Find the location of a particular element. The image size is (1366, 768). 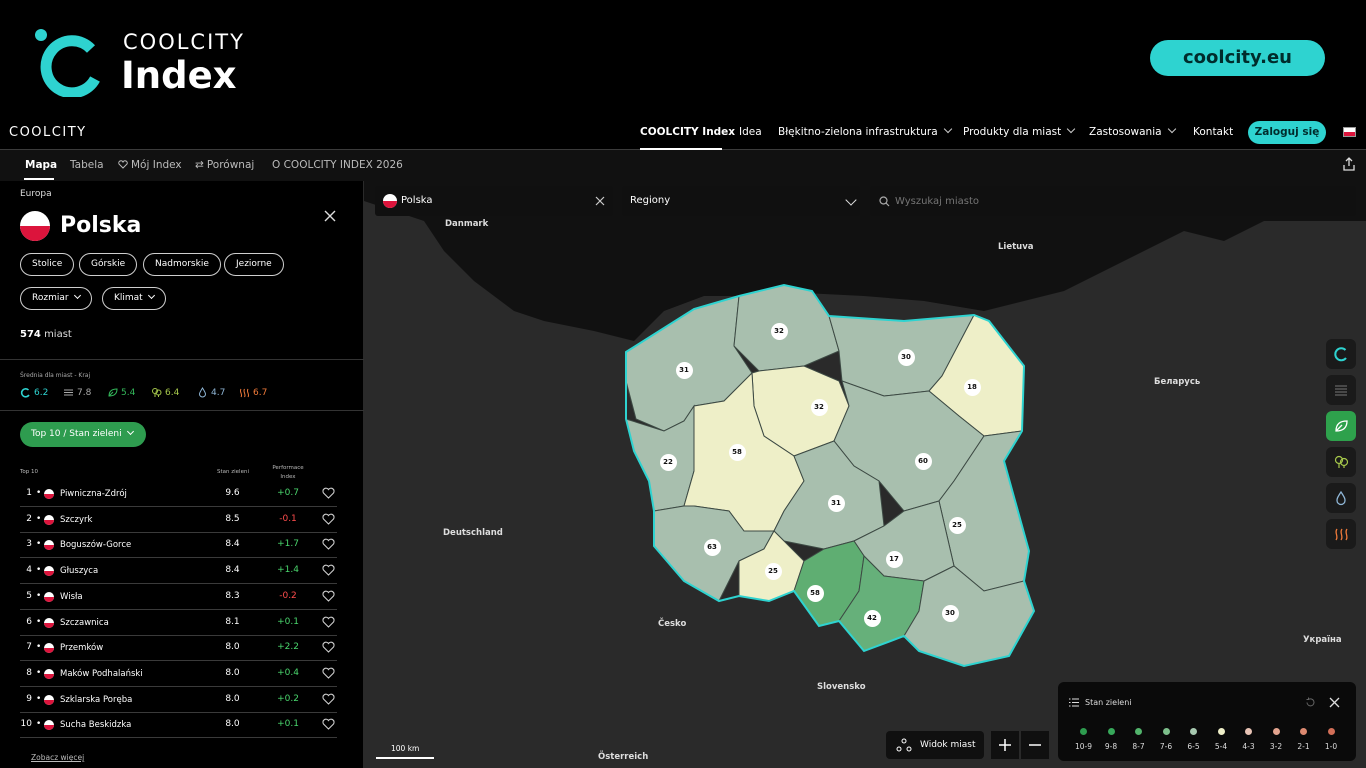

climate-dropdown: Klimat is located at coordinates (134, 298).